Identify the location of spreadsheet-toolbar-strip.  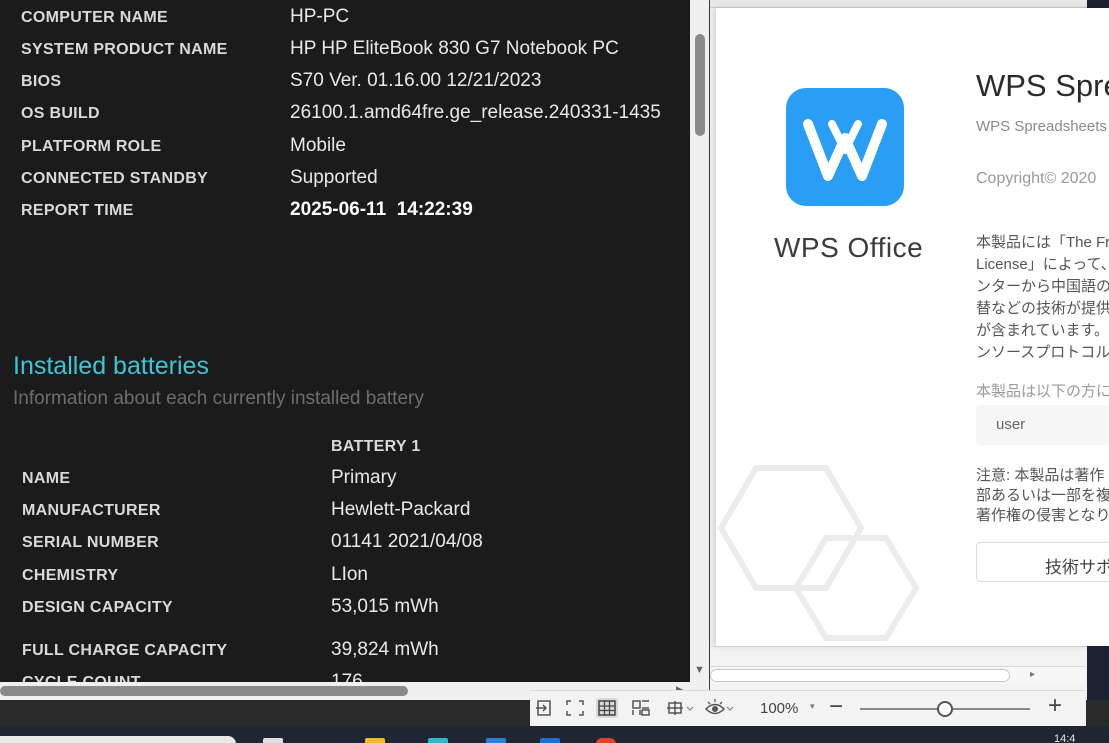
(904, 4).